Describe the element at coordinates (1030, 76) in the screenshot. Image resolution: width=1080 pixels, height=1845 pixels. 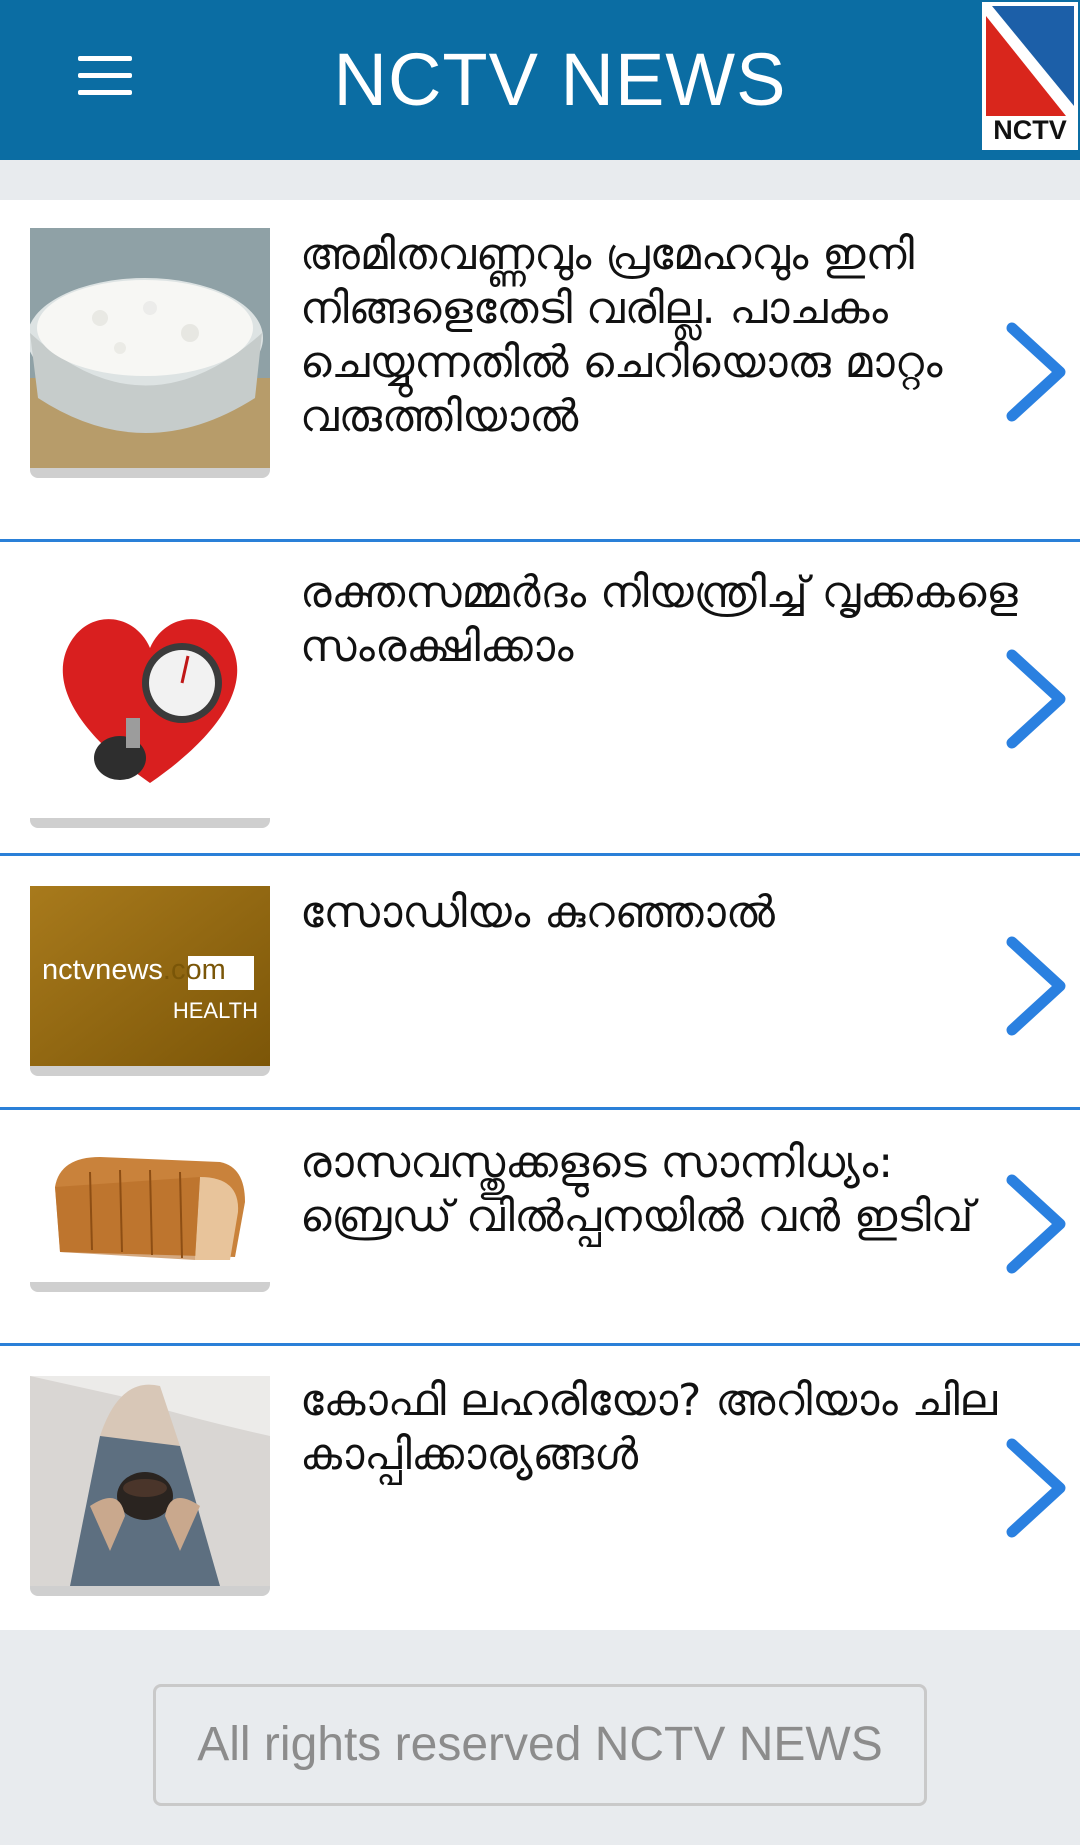
I see `nctv-logo: NCTV` at that location.